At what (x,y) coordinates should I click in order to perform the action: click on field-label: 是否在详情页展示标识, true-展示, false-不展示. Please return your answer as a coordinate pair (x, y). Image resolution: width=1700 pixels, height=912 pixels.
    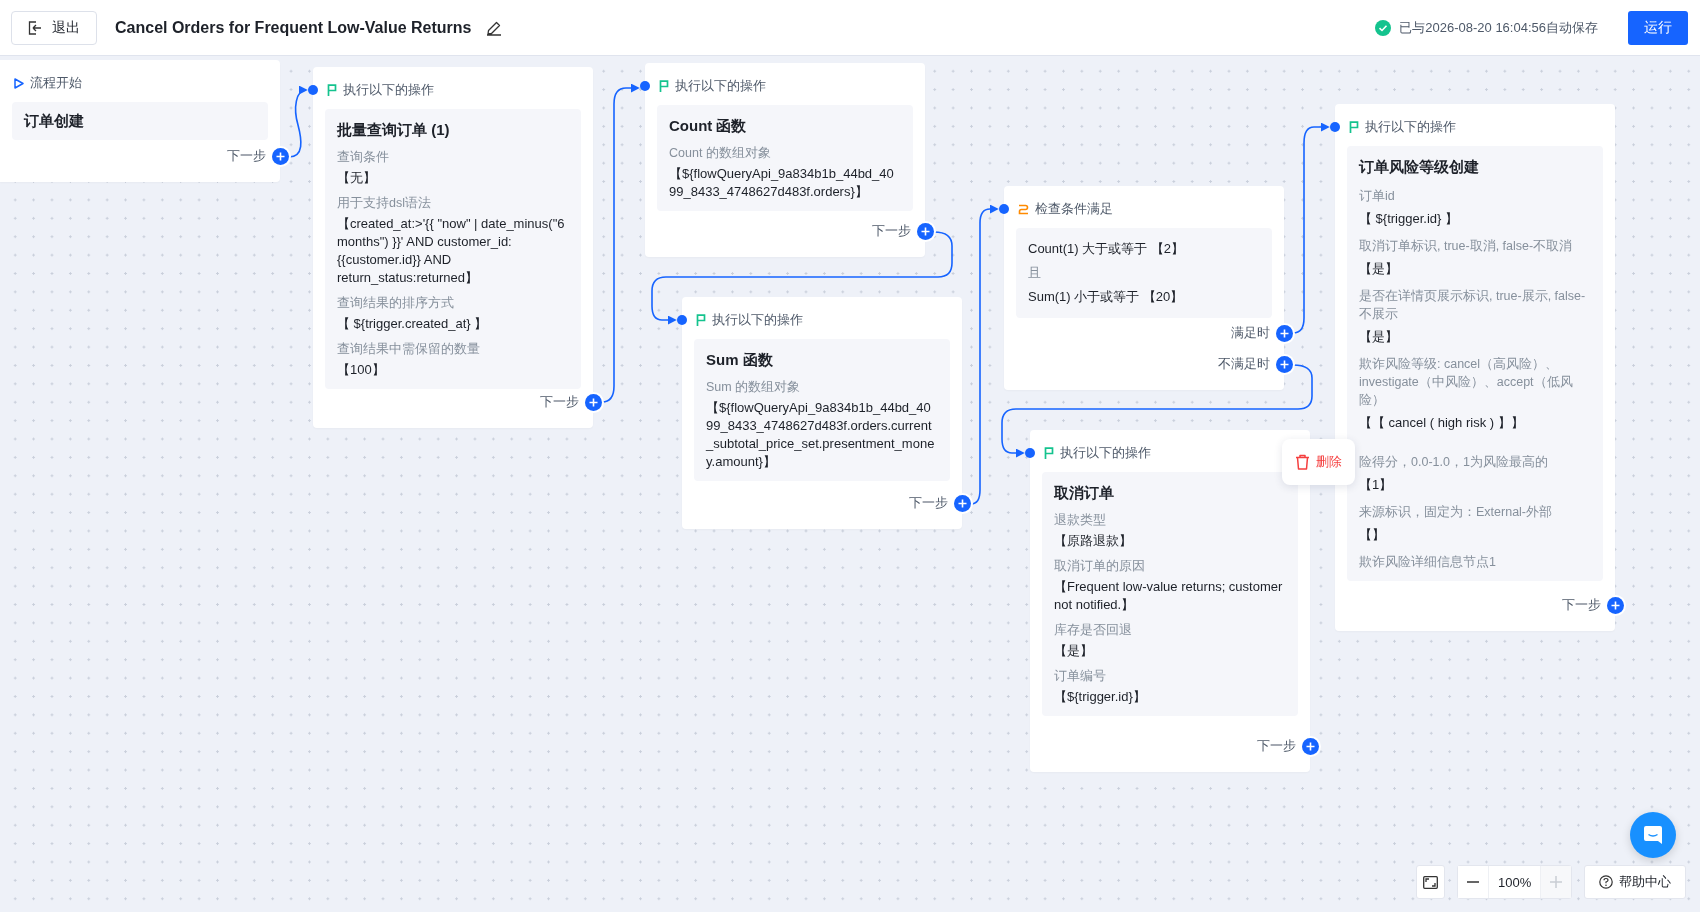
    Looking at the image, I should click on (1473, 305).